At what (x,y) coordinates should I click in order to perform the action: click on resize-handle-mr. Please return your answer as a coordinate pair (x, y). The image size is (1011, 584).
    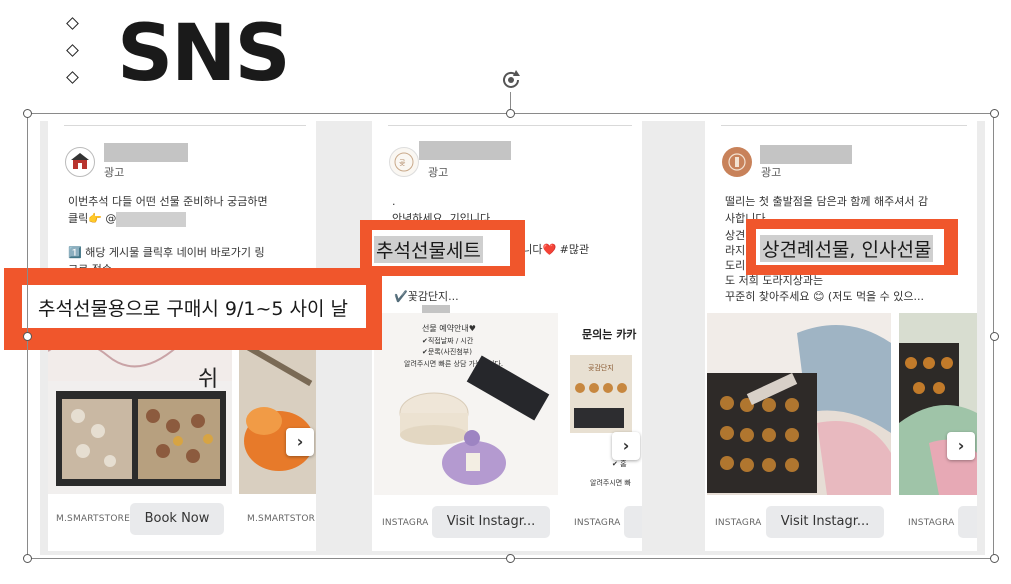
    Looking at the image, I should click on (994, 336).